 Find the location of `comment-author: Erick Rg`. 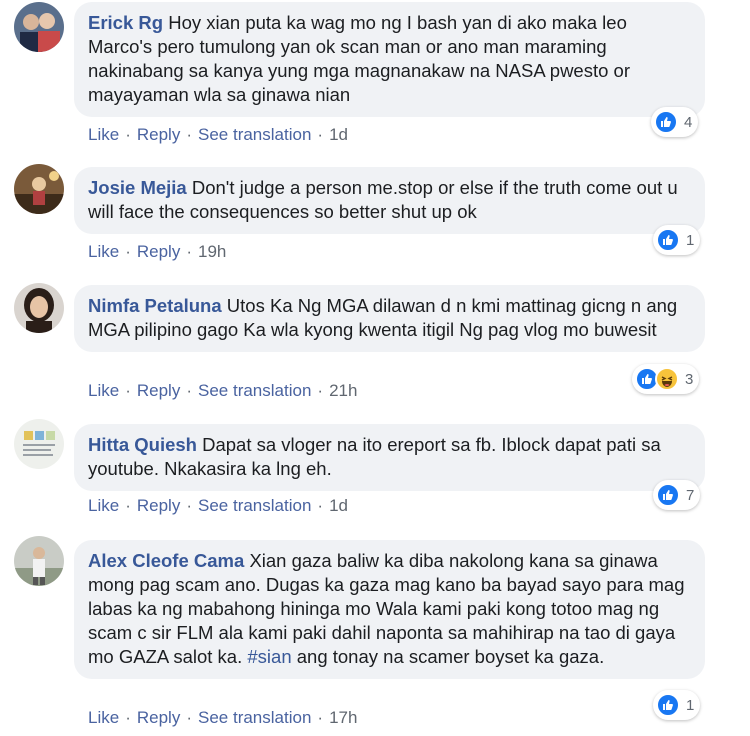

comment-author: Erick Rg is located at coordinates (125, 22).